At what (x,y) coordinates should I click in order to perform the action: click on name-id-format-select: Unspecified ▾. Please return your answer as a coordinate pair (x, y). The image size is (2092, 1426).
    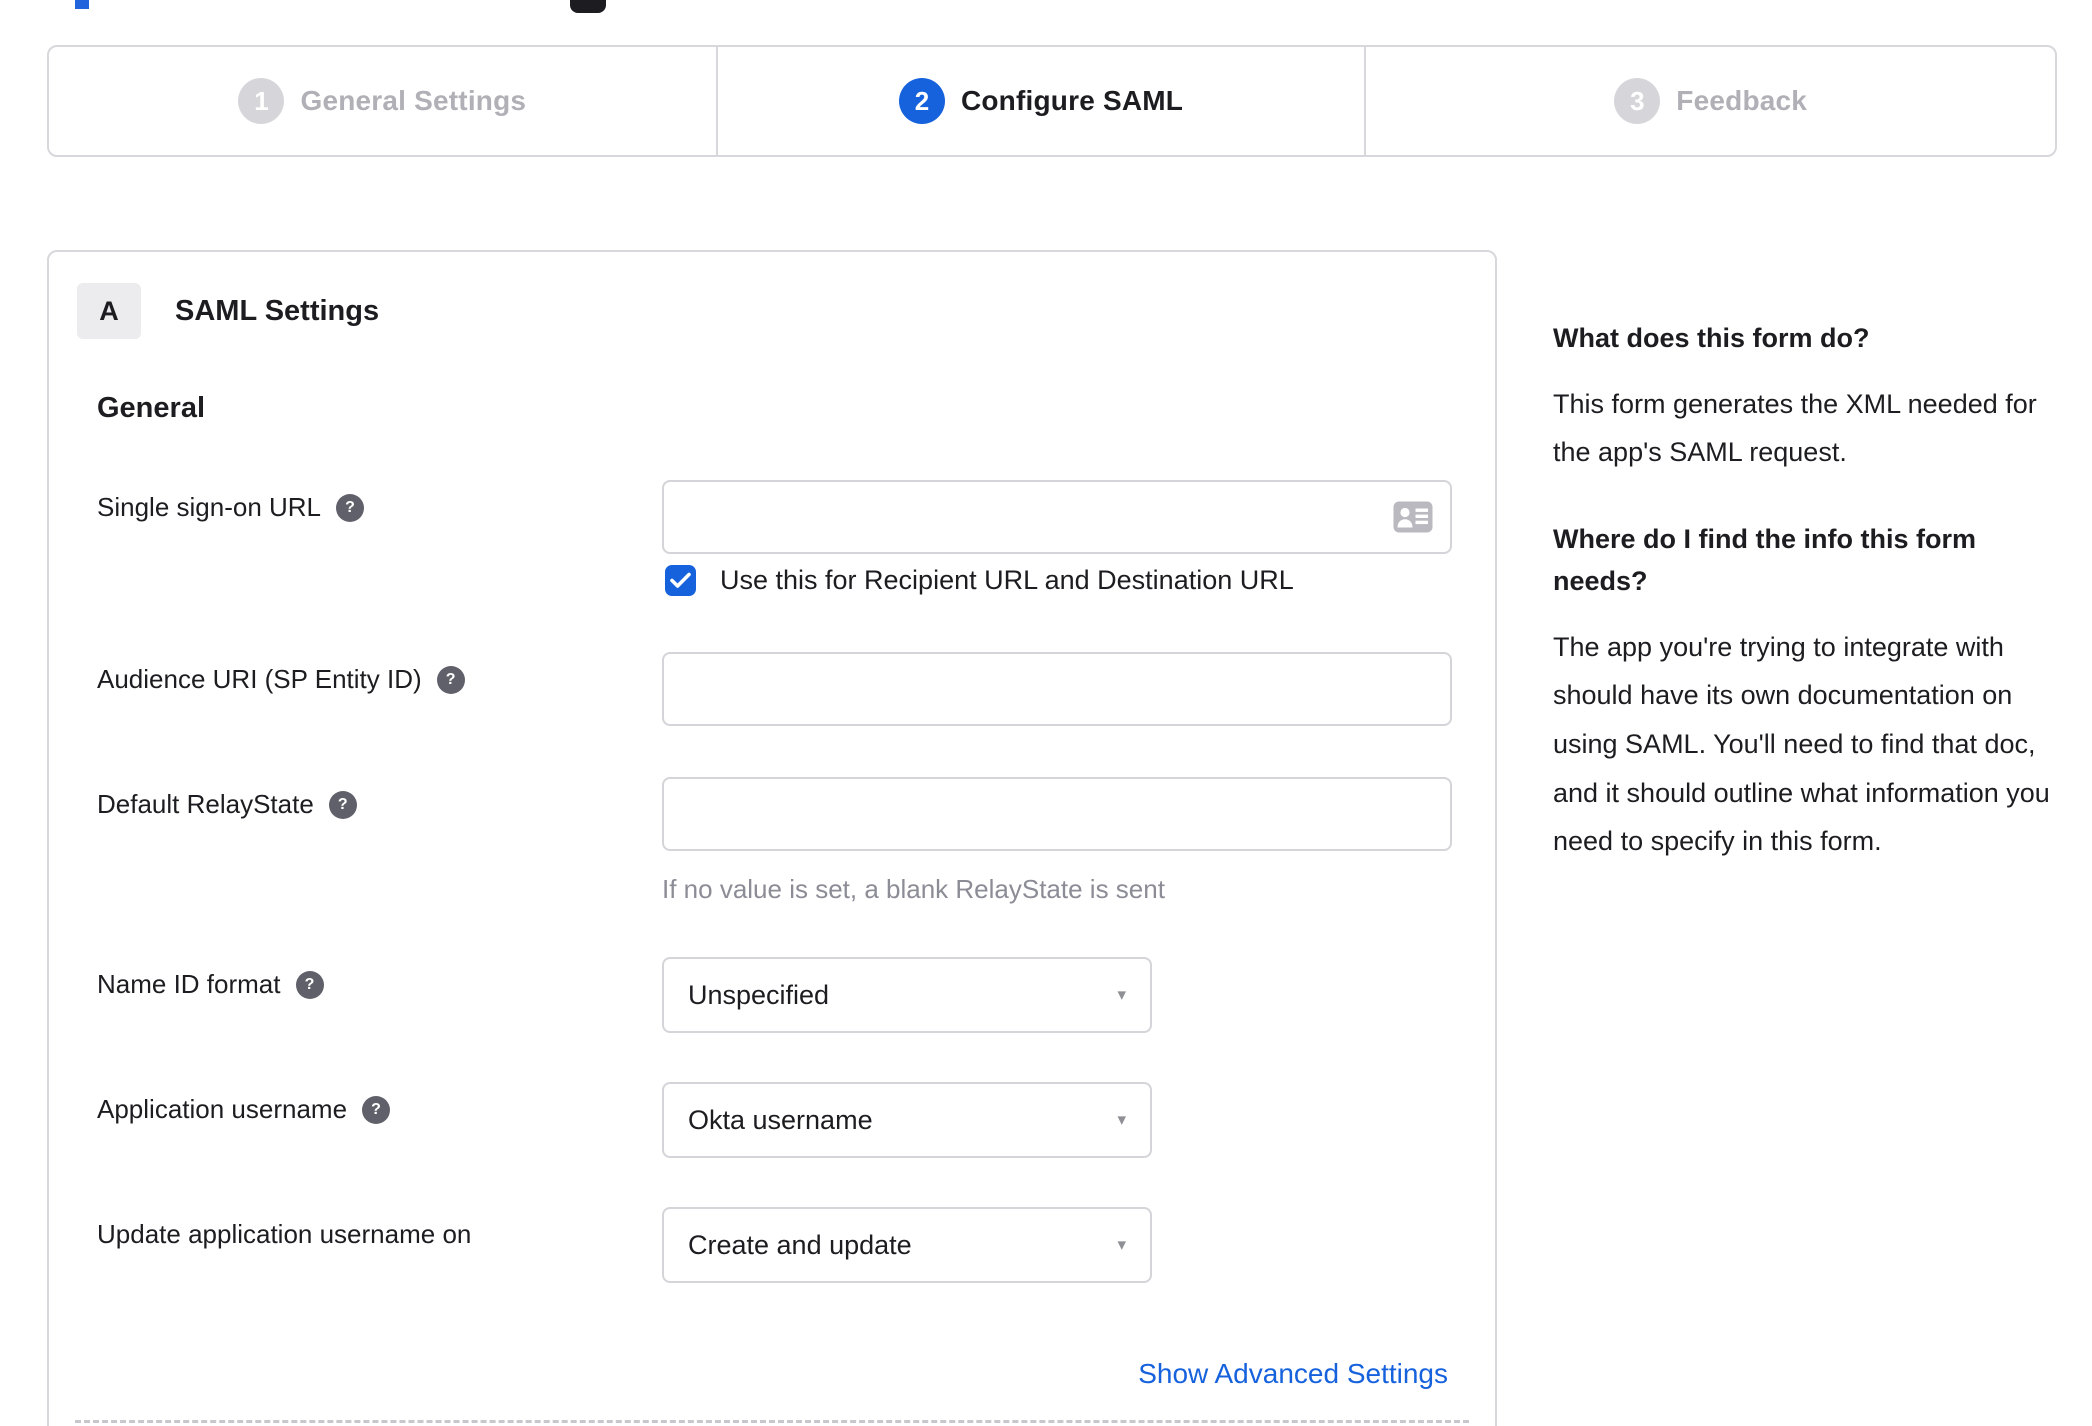
    Looking at the image, I should click on (907, 995).